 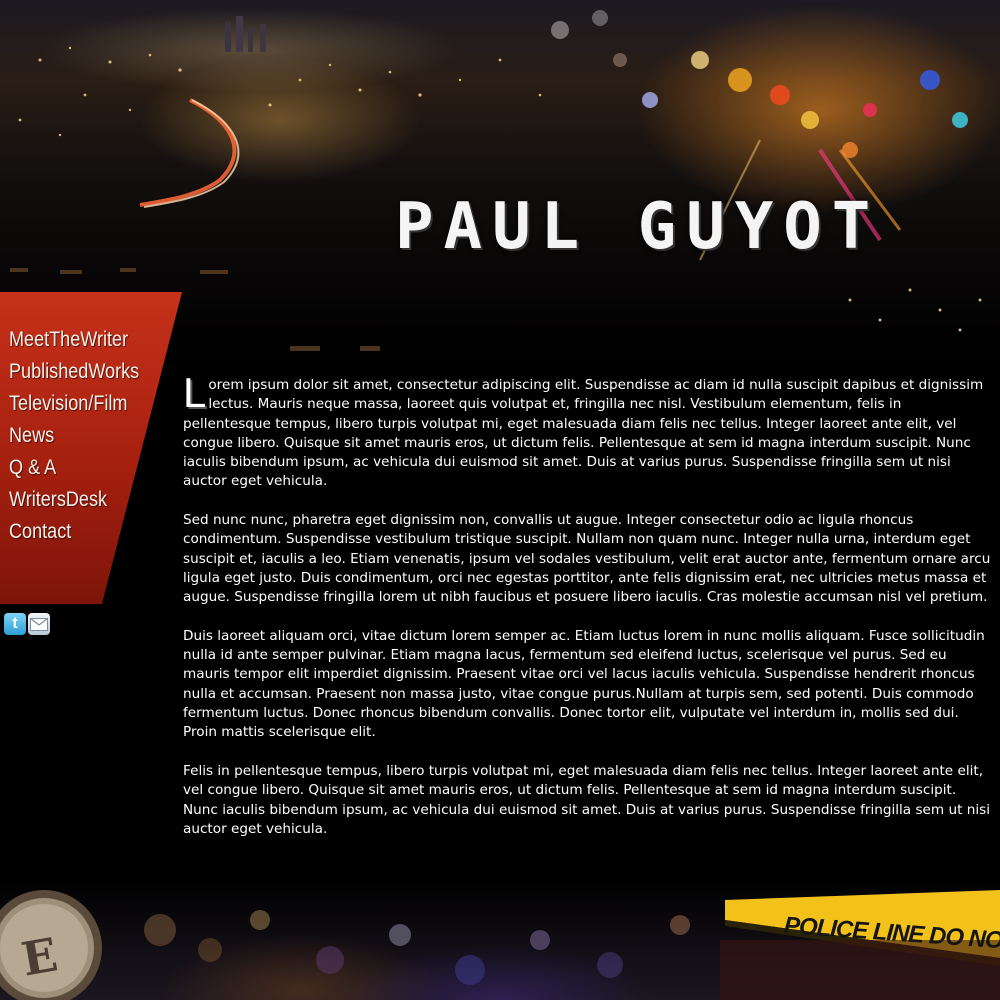 I want to click on nav-item-q-and-a: Q & A, so click(x=74, y=468).